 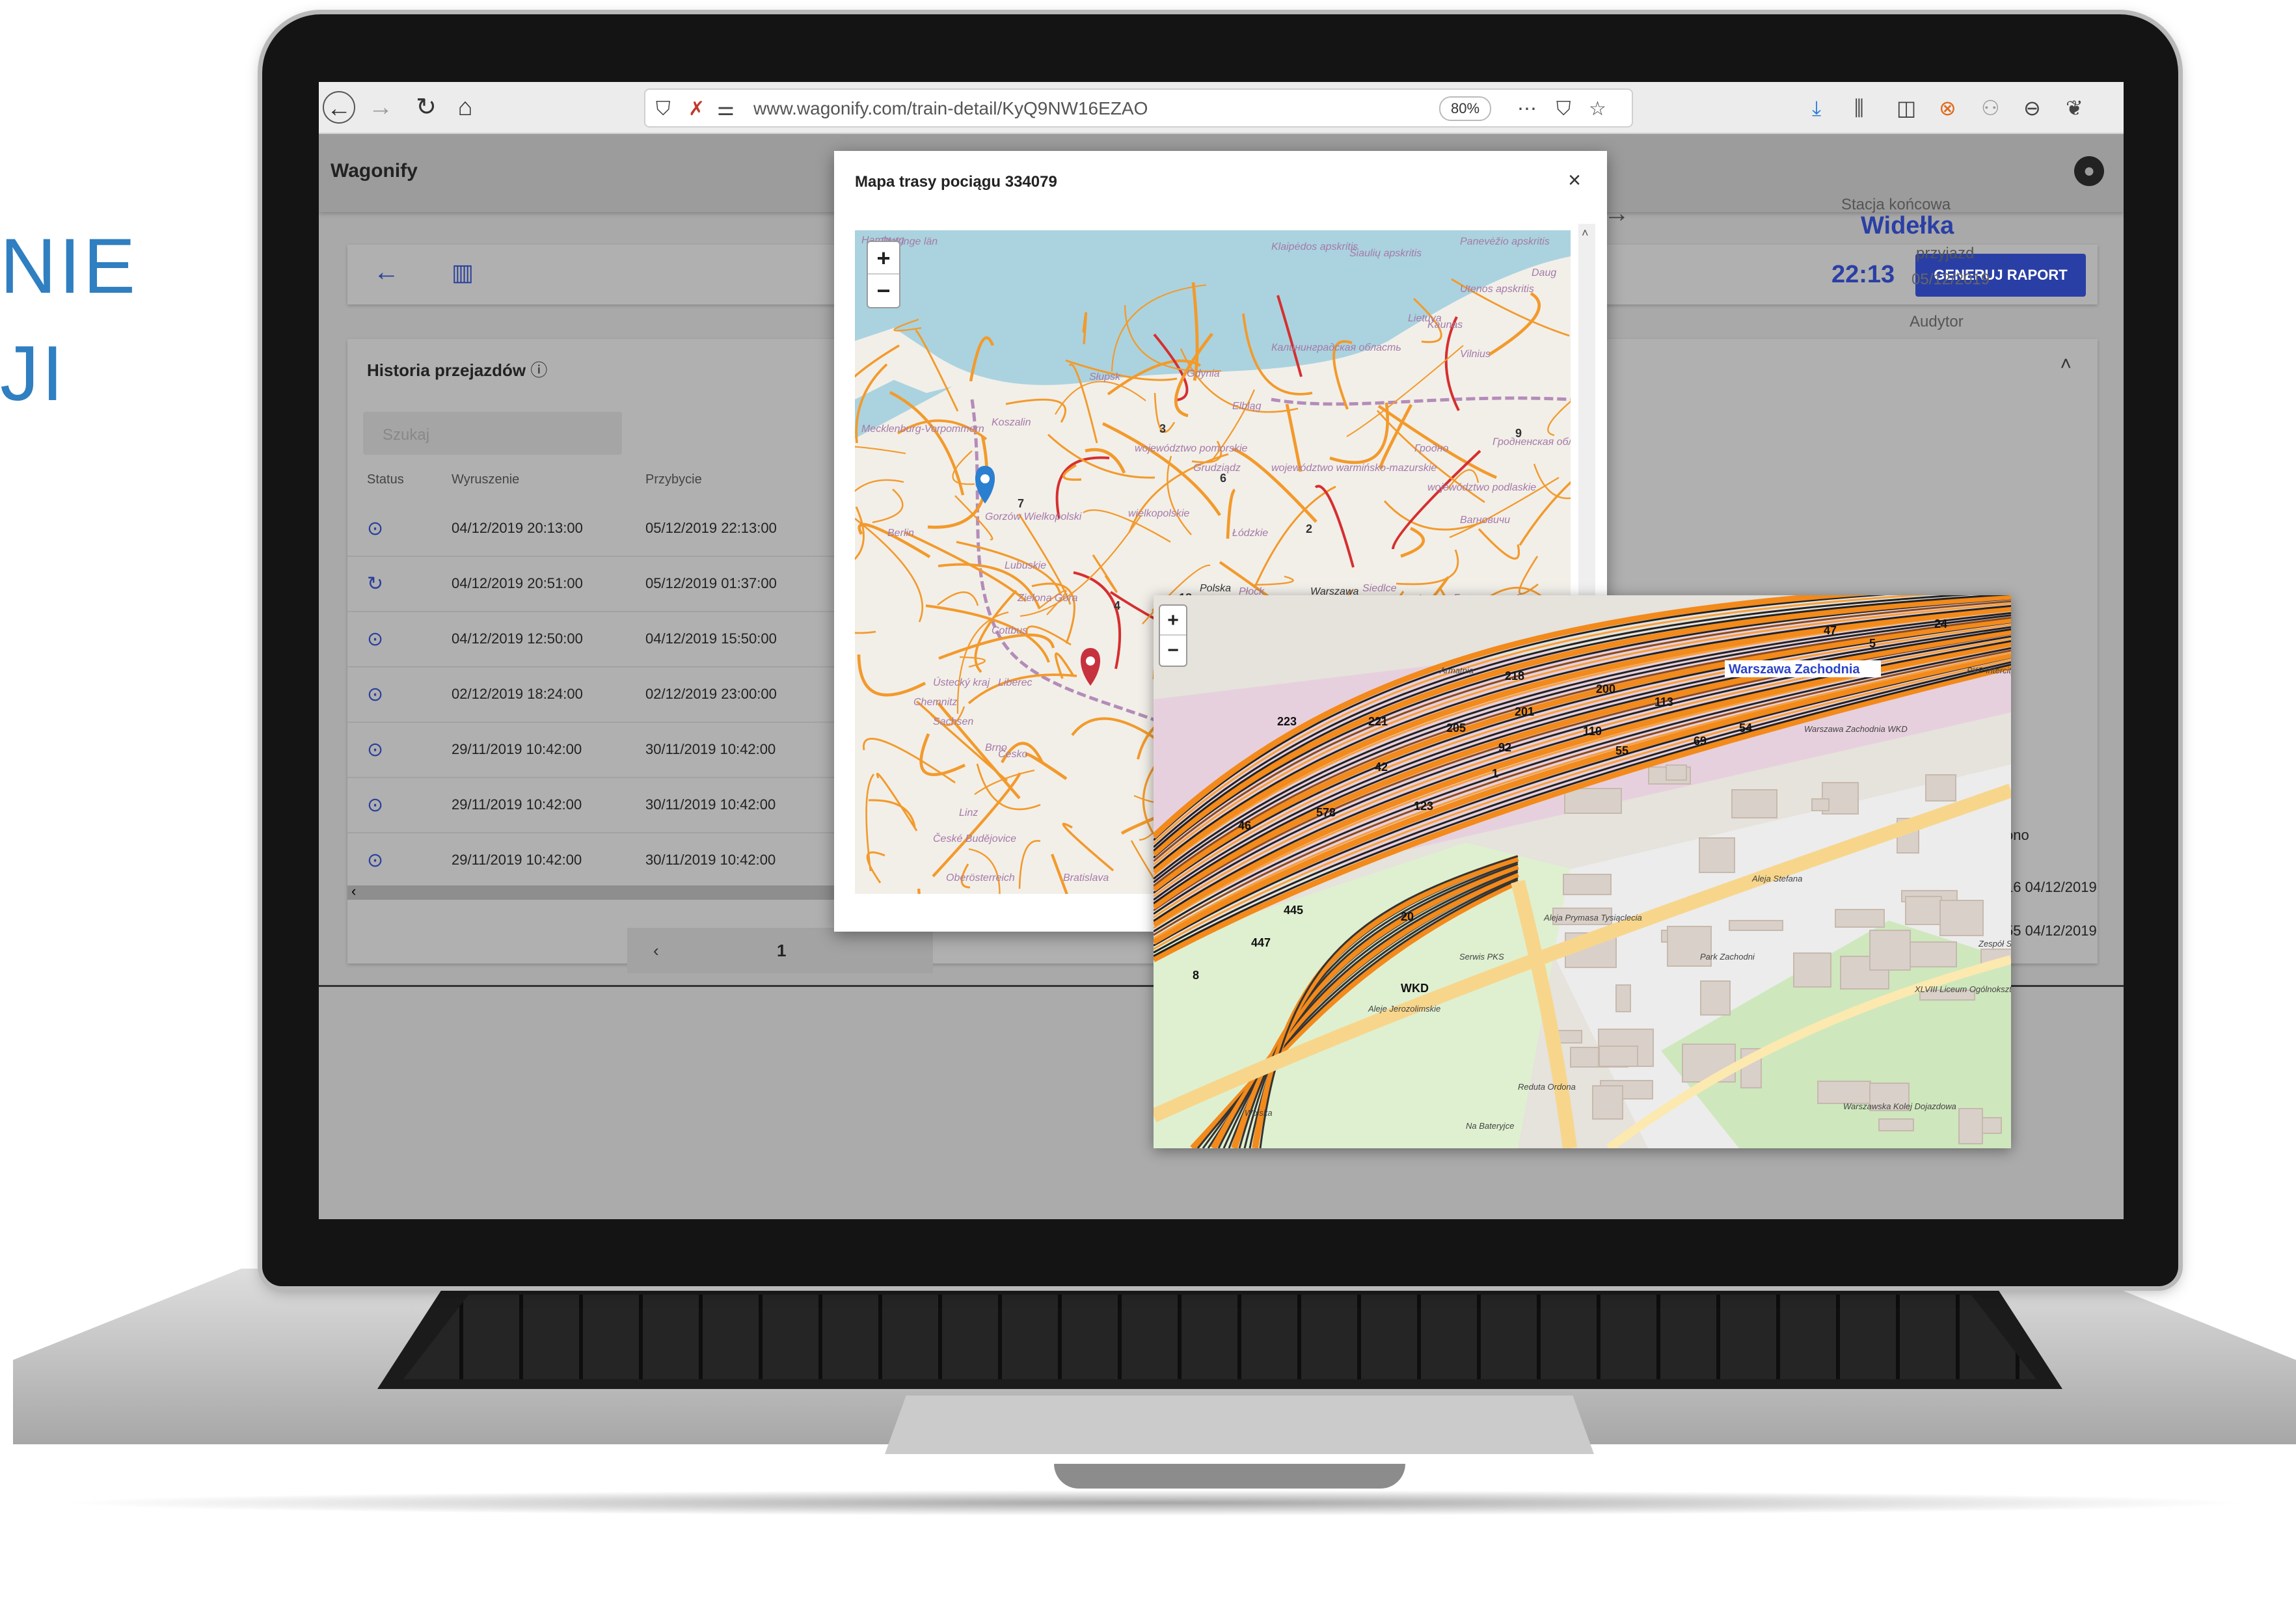 I want to click on permissions-icon: ⚌, so click(x=726, y=110).